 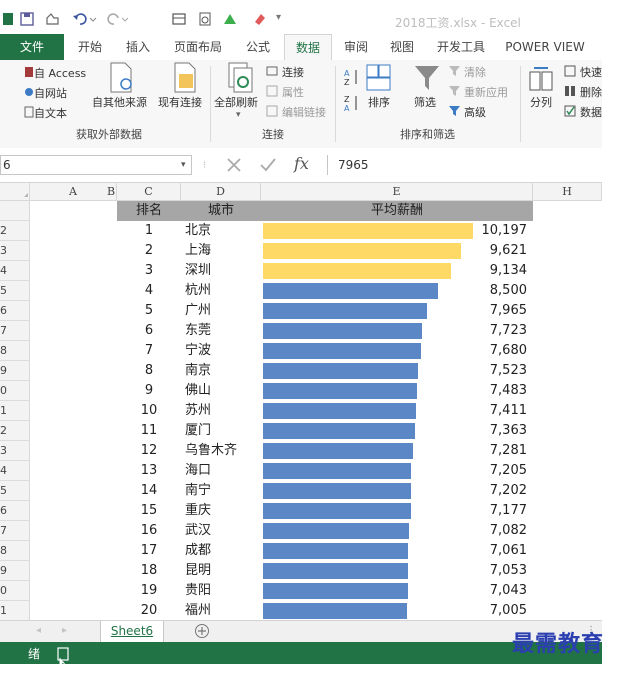 I want to click on tab-file: 文件, so click(x=32, y=47).